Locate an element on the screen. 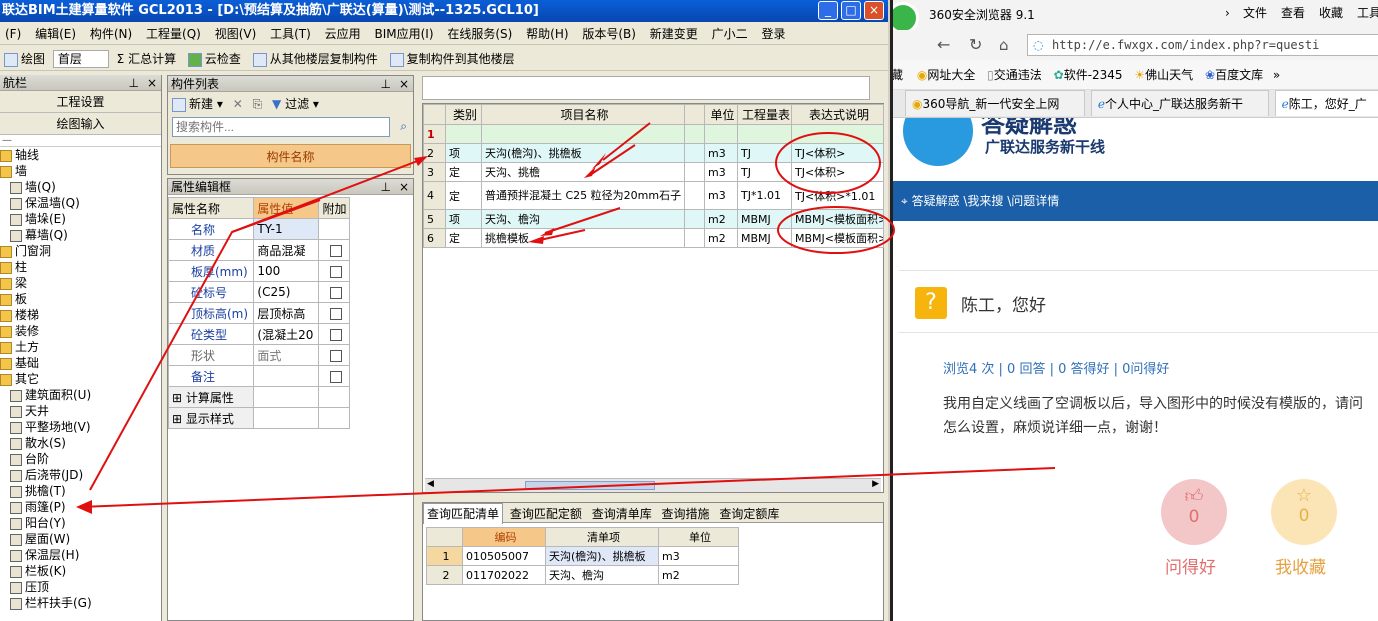 The image size is (1378, 621). query-cell-unit: m3 is located at coordinates (698, 556).